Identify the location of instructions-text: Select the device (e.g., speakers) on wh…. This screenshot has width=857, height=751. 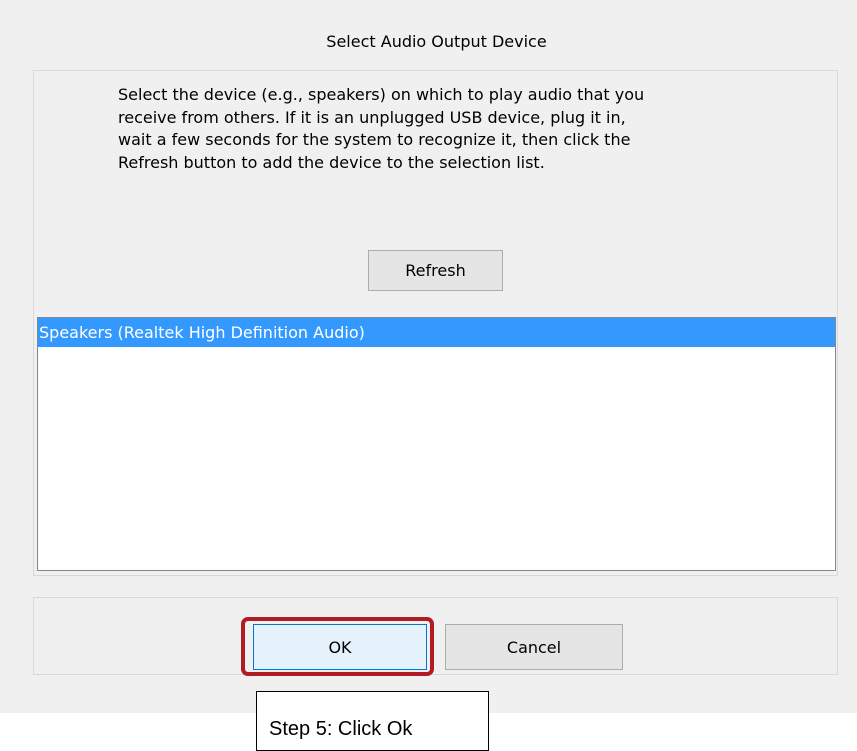
(381, 128).